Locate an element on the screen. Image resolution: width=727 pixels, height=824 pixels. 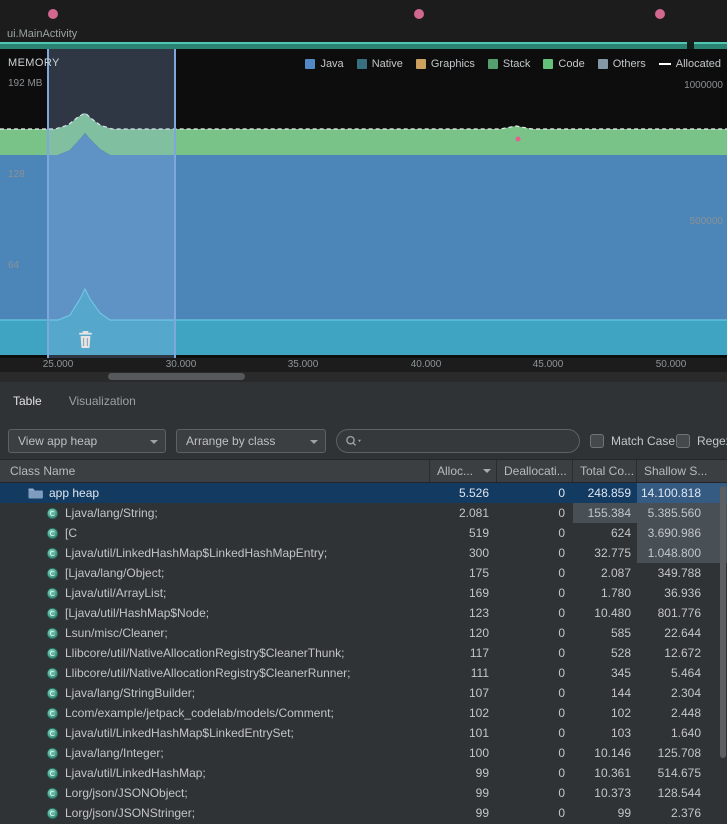
cell-shallow-size: 2.376 is located at coordinates (685, 813).